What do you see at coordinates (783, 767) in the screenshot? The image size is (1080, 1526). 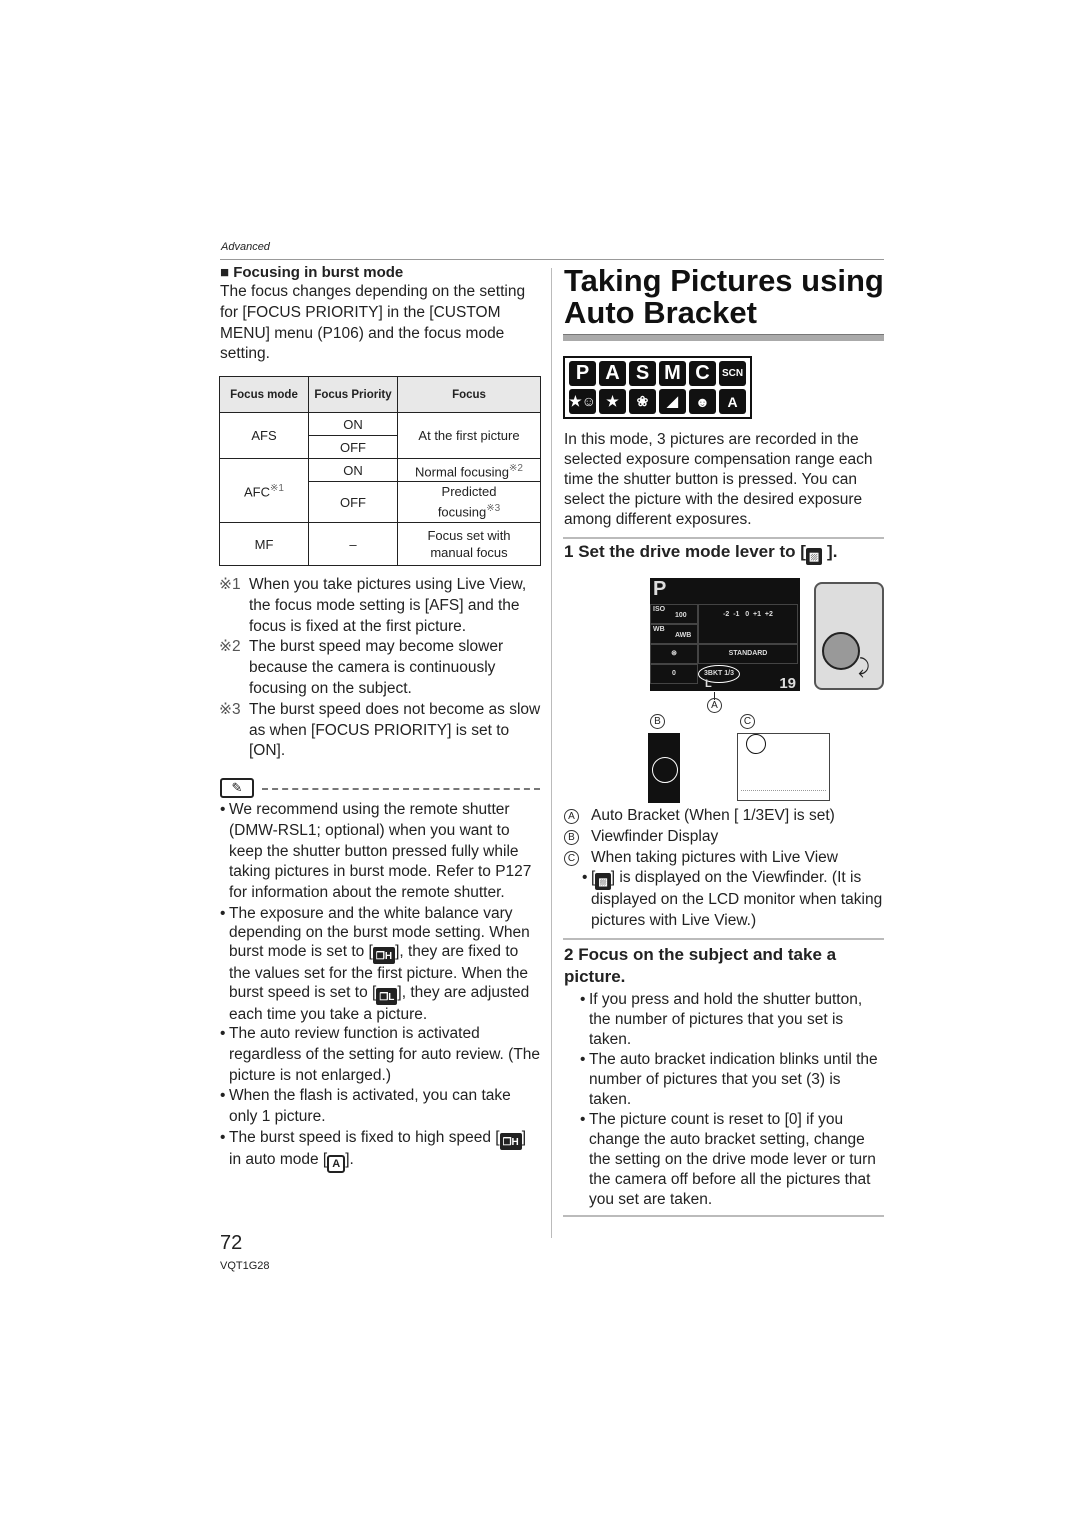 I see `live-view-illustration` at bounding box center [783, 767].